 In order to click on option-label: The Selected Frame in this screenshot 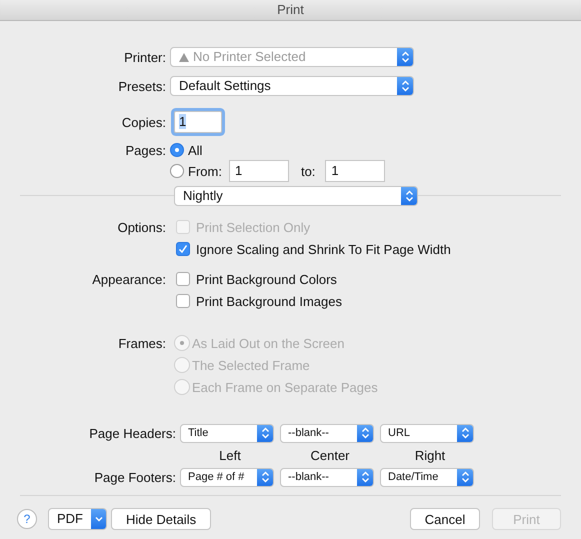, I will do `click(251, 365)`.